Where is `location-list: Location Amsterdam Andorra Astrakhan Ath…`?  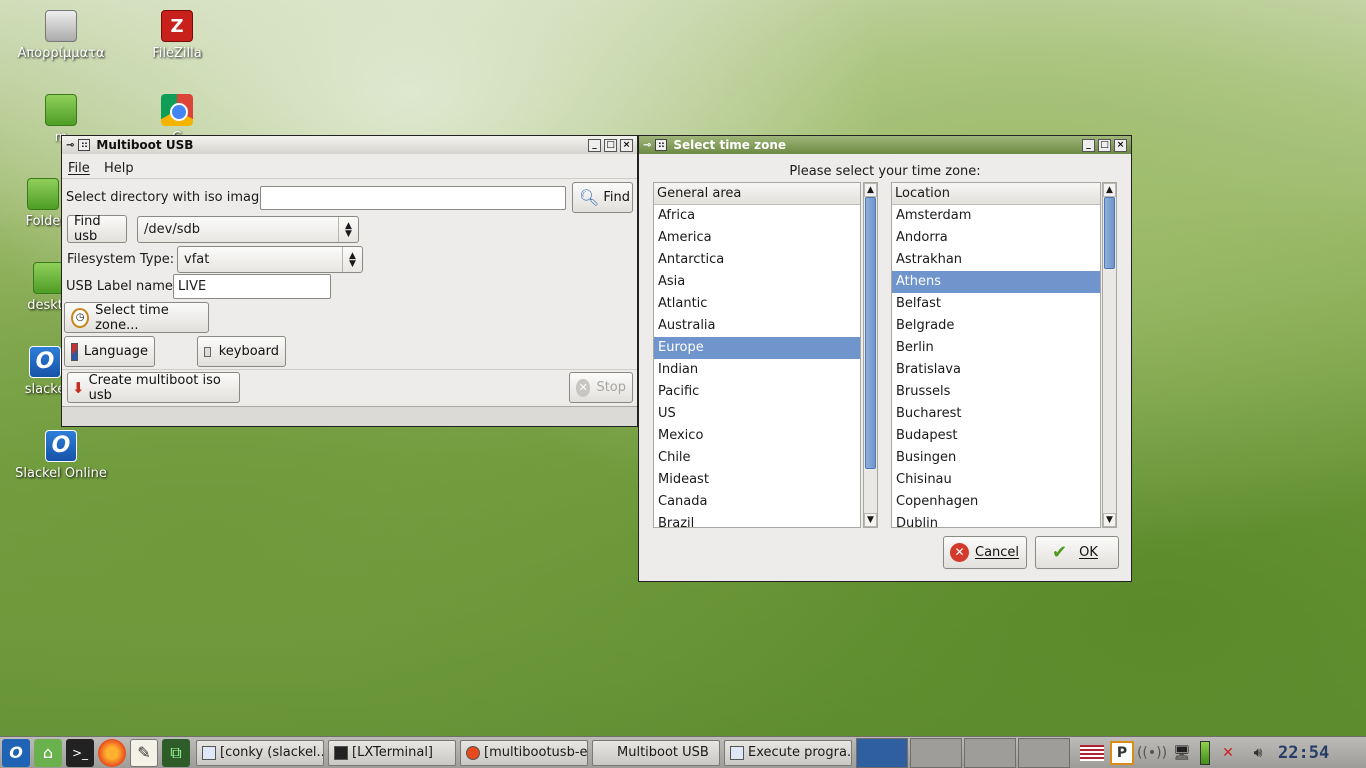 location-list: Location Amsterdam Andorra Astrakhan Ath… is located at coordinates (996, 355).